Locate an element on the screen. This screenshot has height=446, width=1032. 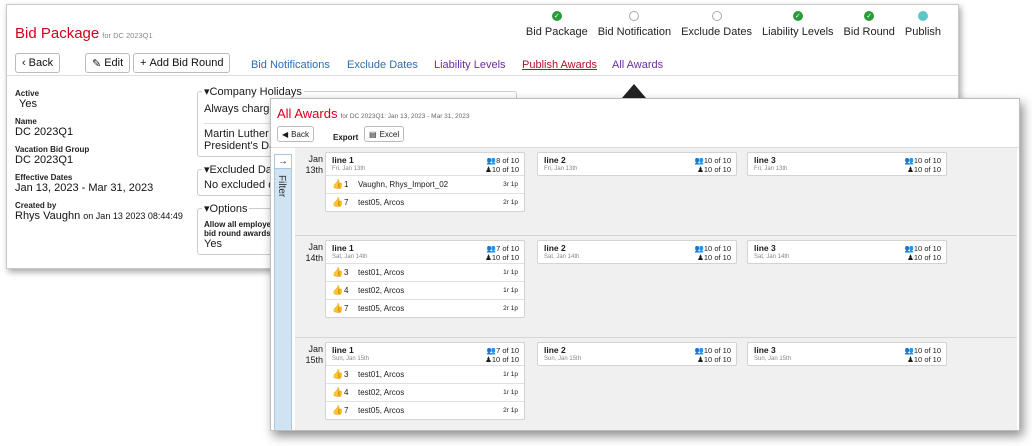
line-card: line 3 Sun, Jan 15th 👥10 of 10 ♟10 of 10 is located at coordinates (847, 354).